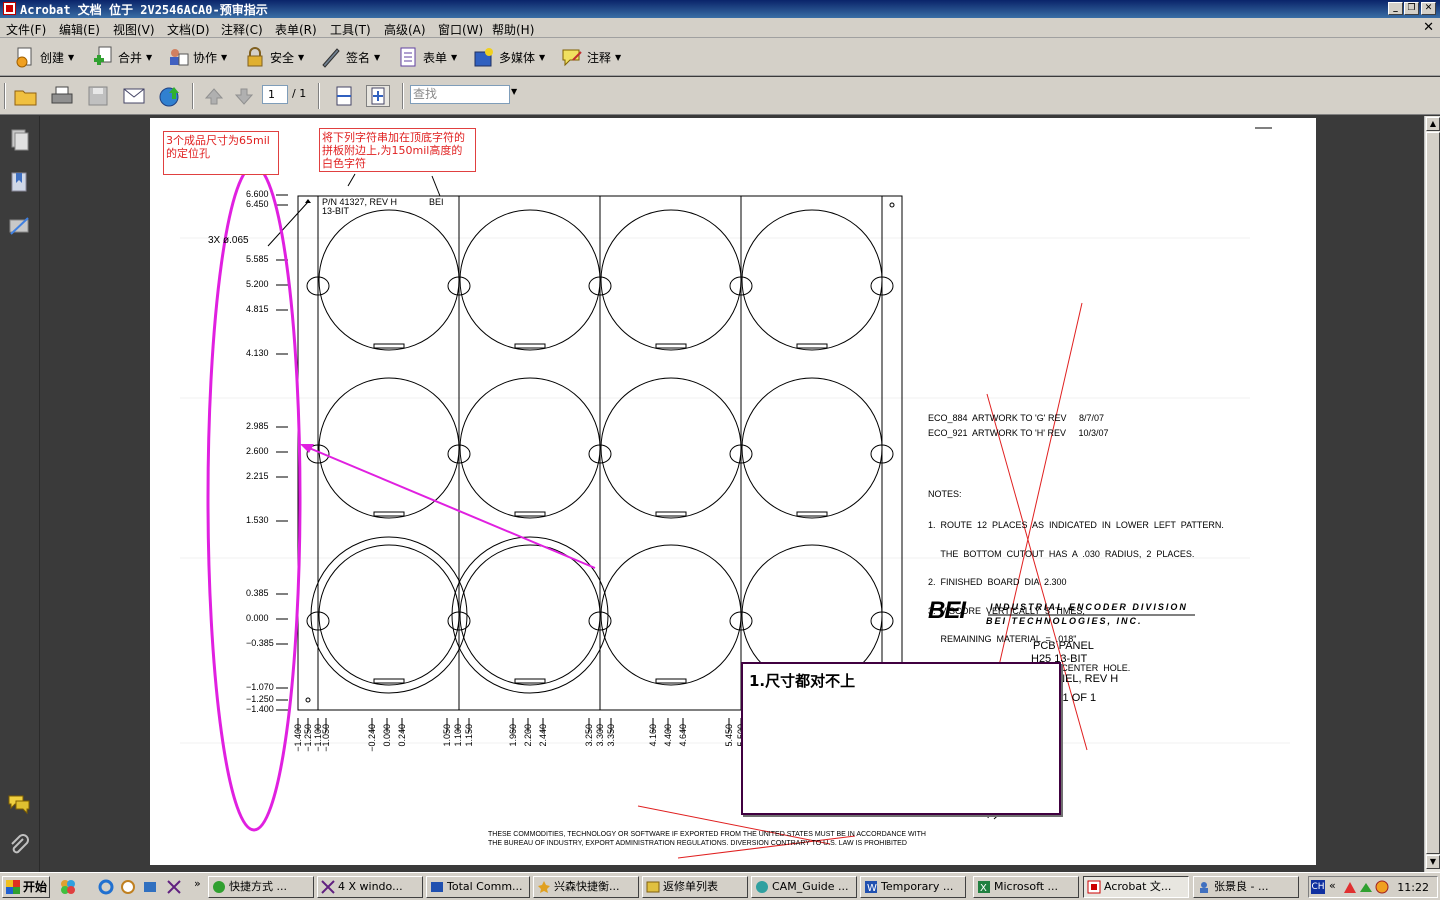  What do you see at coordinates (255, 57) in the screenshot?
I see `lock-icon` at bounding box center [255, 57].